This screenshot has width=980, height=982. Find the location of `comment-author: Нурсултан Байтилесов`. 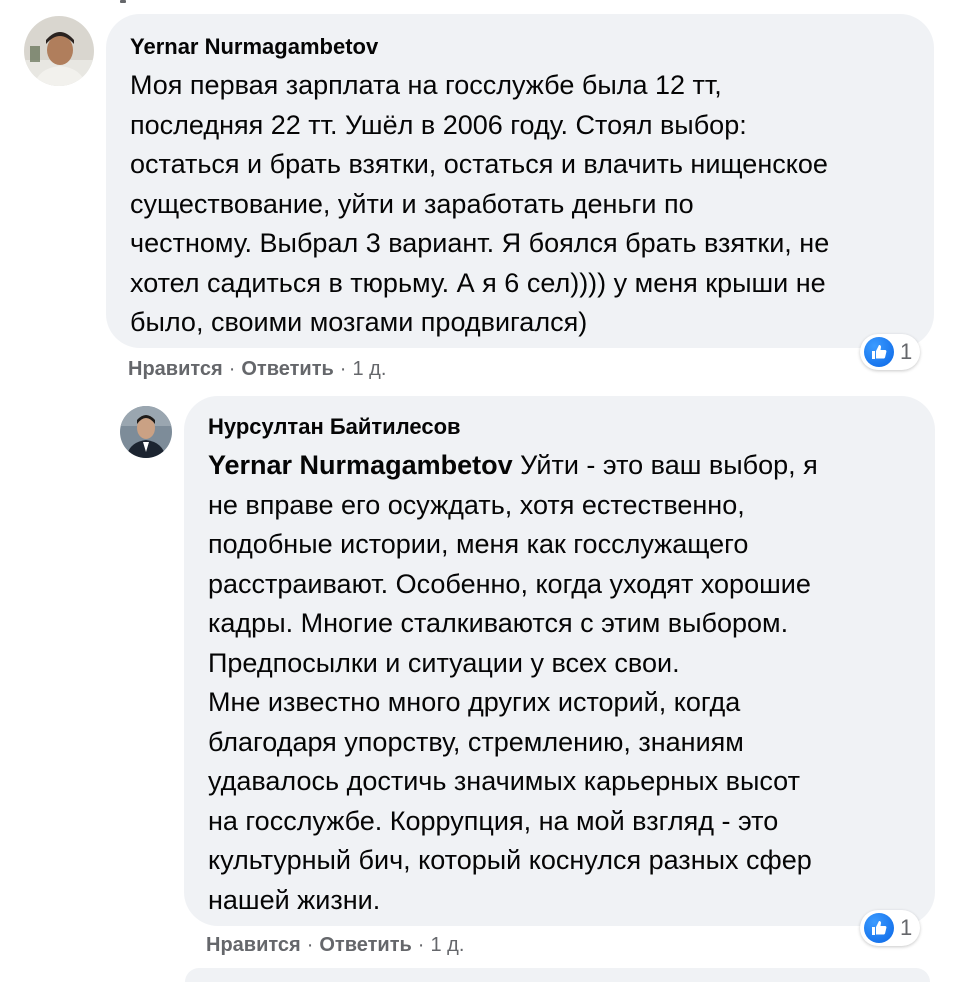

comment-author: Нурсултан Байтилесов is located at coordinates (559, 427).